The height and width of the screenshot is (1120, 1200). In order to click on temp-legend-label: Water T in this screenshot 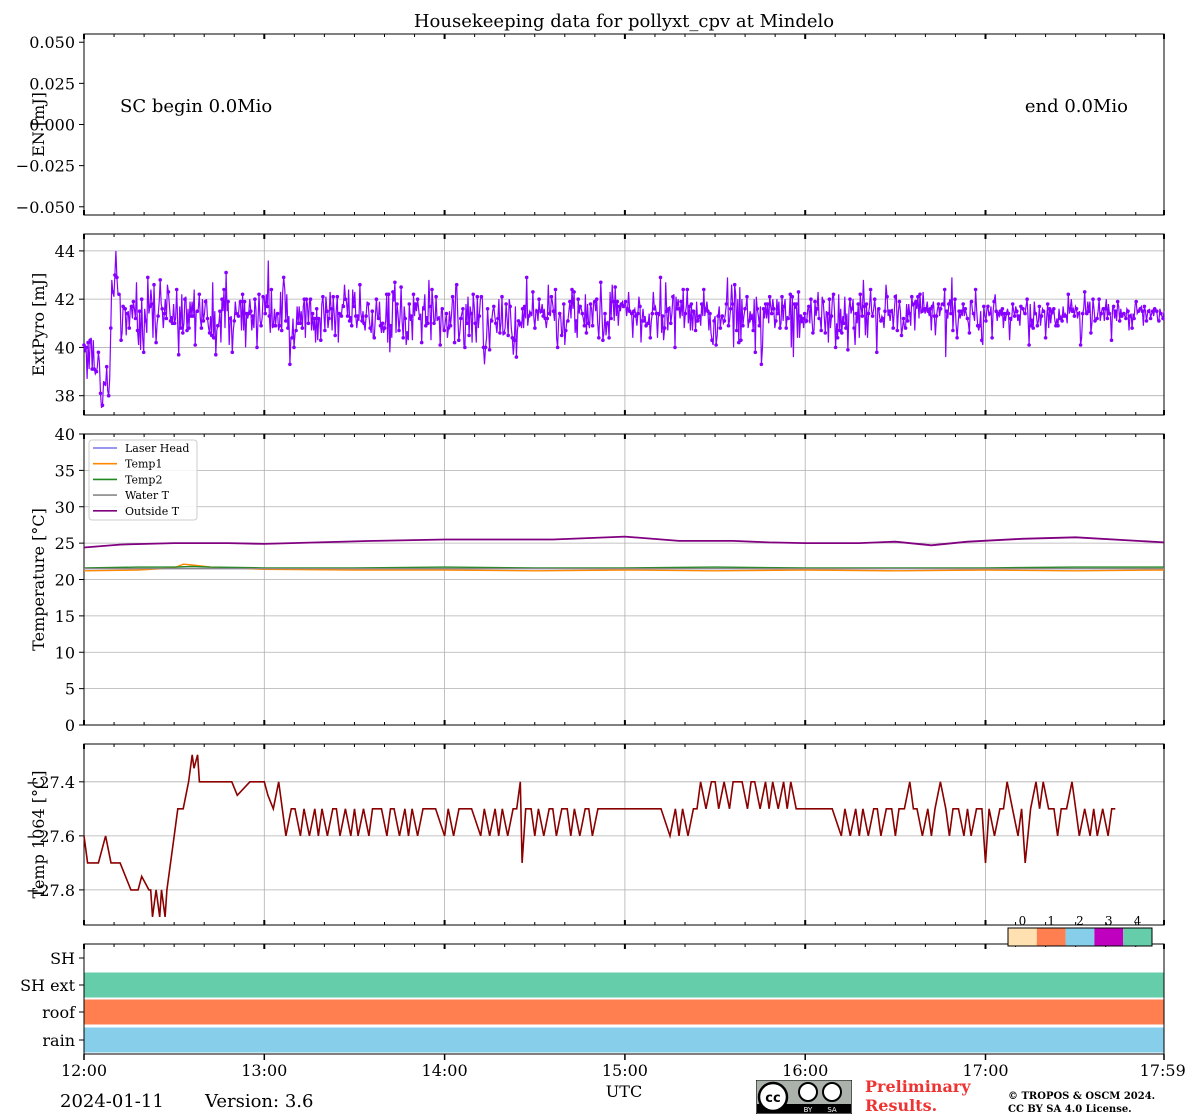, I will do `click(147, 495)`.